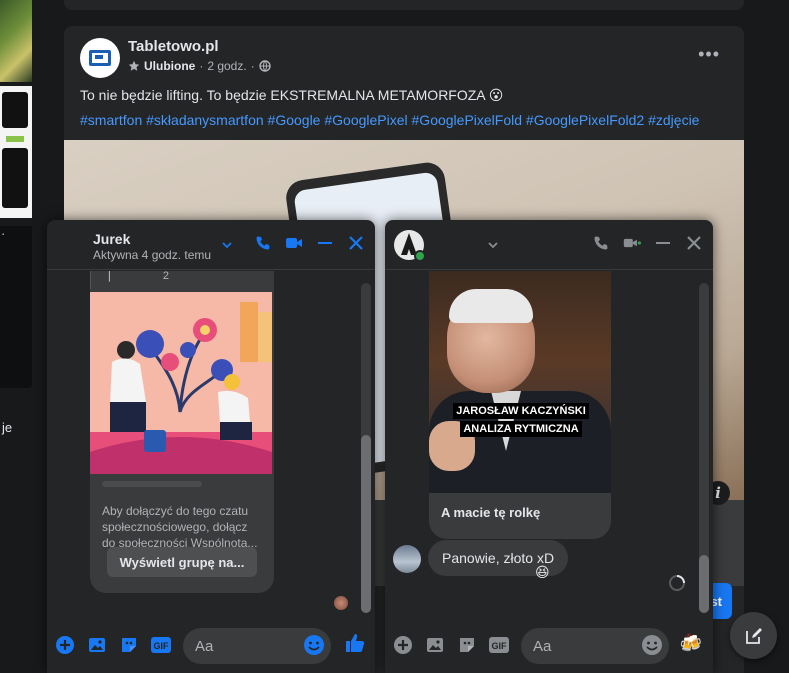  I want to click on favorite-label: Ulubione, so click(170, 66).